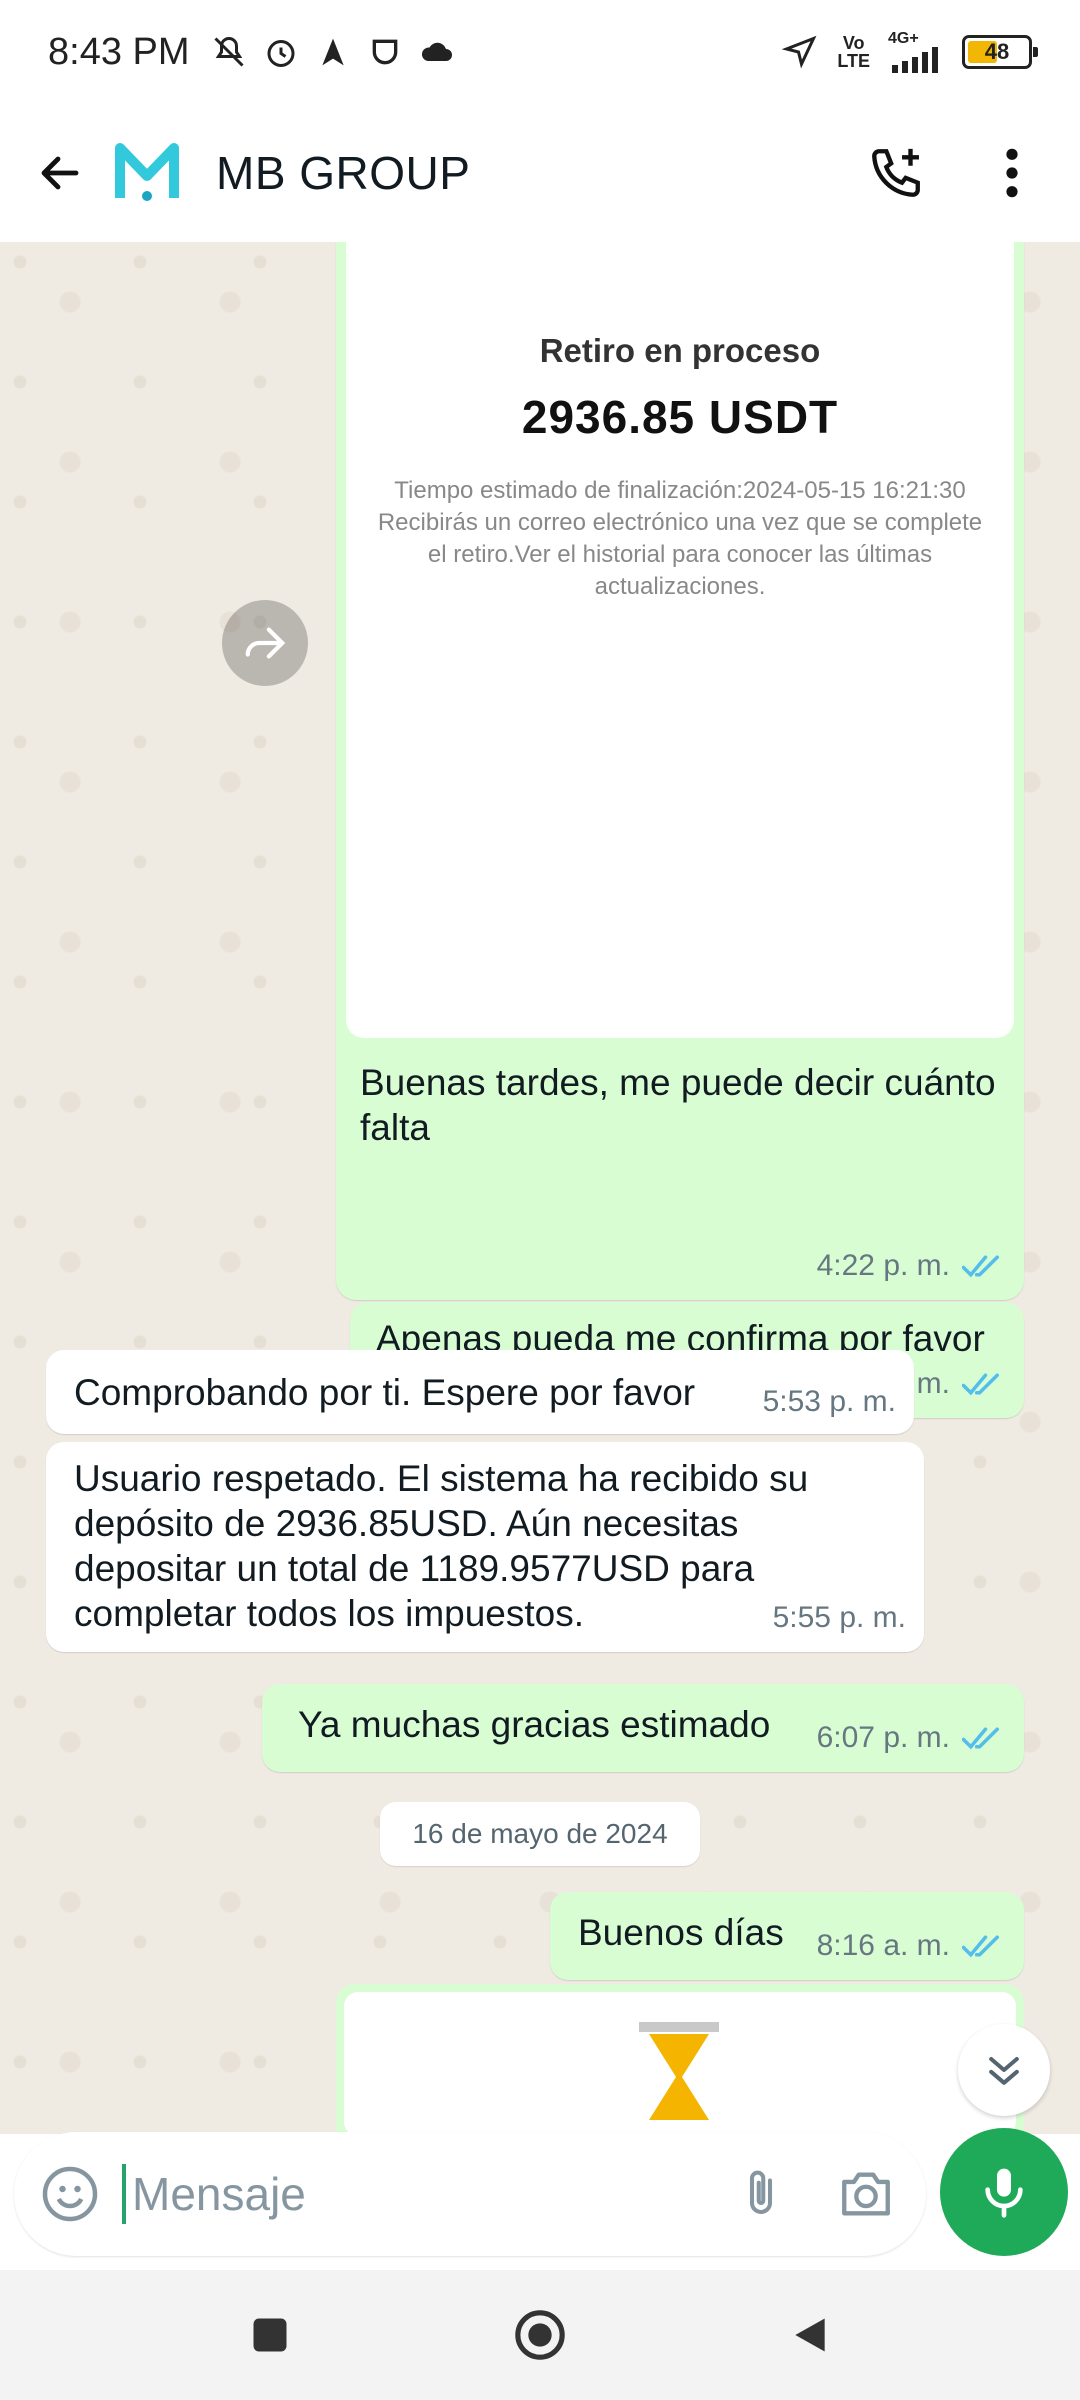  What do you see at coordinates (997, 51) in the screenshot?
I see `battery-level: 48` at bounding box center [997, 51].